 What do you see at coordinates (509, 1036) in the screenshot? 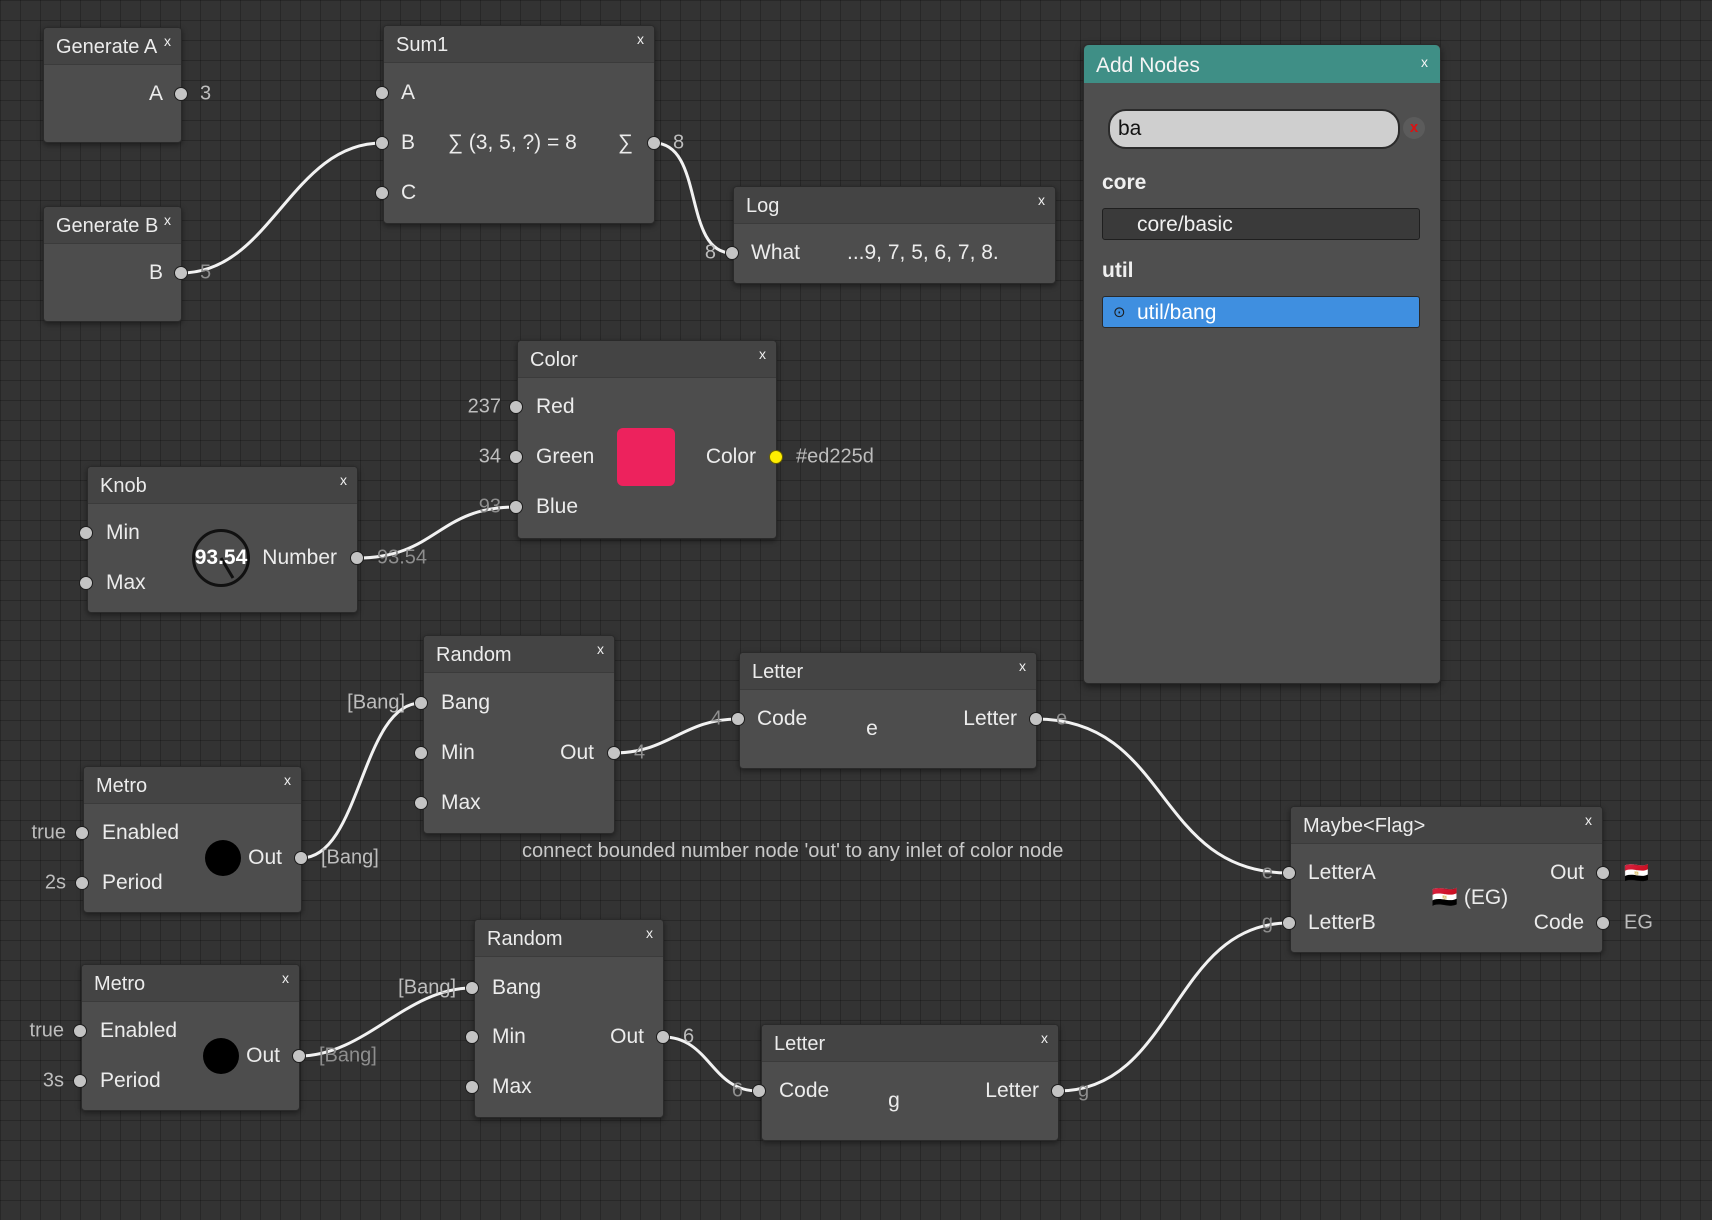
I see `inlet-label-min: Min` at bounding box center [509, 1036].